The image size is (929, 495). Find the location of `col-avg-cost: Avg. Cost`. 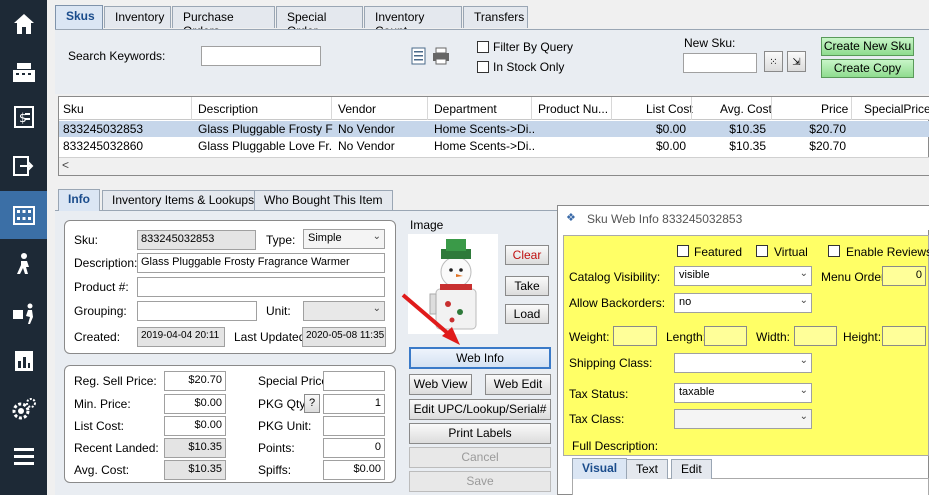

col-avg-cost: Avg. Cost is located at coordinates (746, 109).